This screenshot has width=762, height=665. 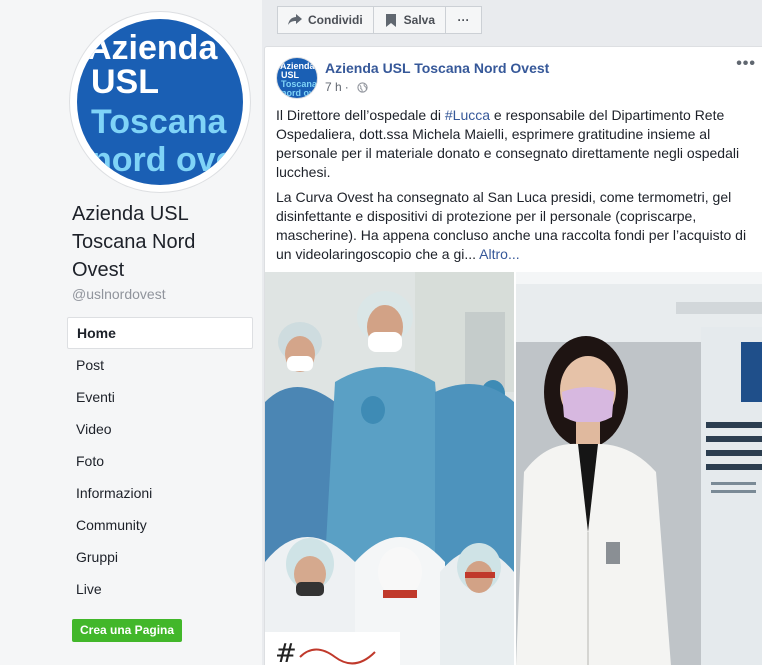 I want to click on profile-picture-frame: Azienda USL Toscana nord ovest, so click(x=160, y=102).